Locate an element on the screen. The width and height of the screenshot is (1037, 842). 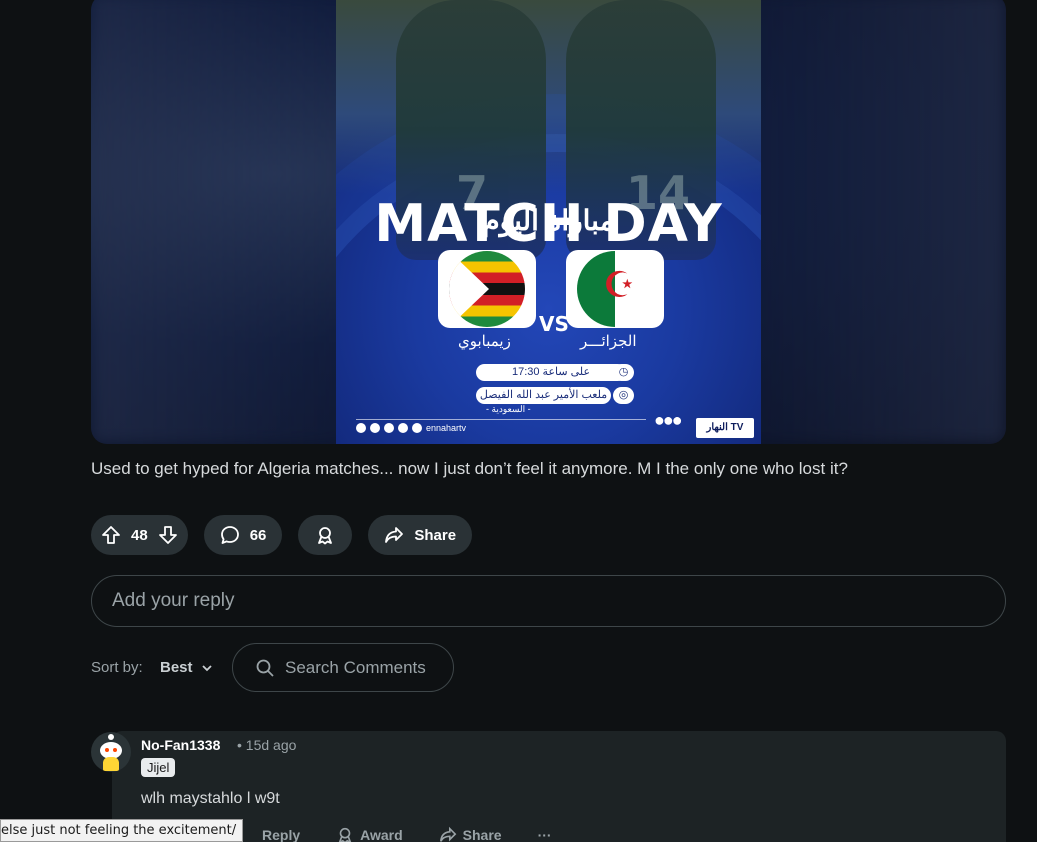
chevron-down-icon is located at coordinates (206, 667).